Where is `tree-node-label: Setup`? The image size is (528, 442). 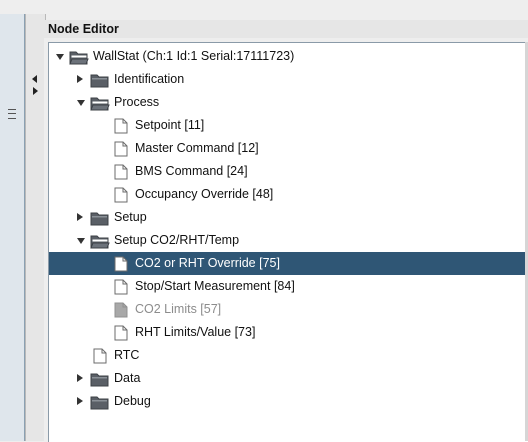
tree-node-label: Setup is located at coordinates (130, 217).